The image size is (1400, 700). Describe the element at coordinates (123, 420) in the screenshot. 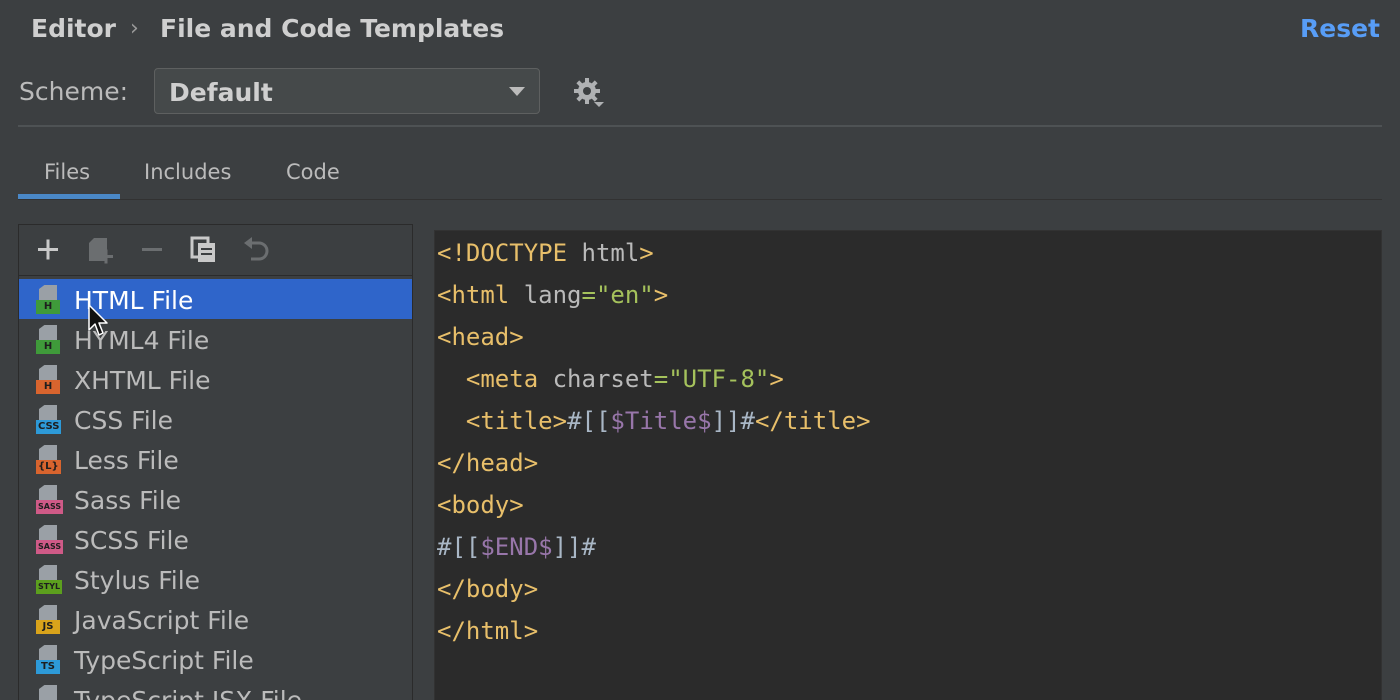

I see `list-item-label: CSS File` at that location.